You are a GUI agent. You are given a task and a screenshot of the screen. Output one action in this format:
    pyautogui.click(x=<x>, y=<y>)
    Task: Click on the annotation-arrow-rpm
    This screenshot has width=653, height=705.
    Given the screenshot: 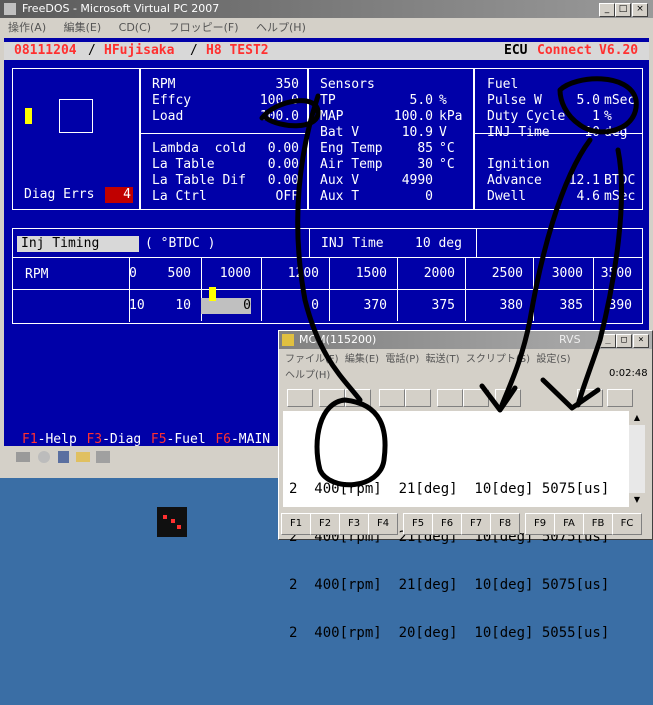 What is the action you would take?
    pyautogui.click(x=329, y=248)
    